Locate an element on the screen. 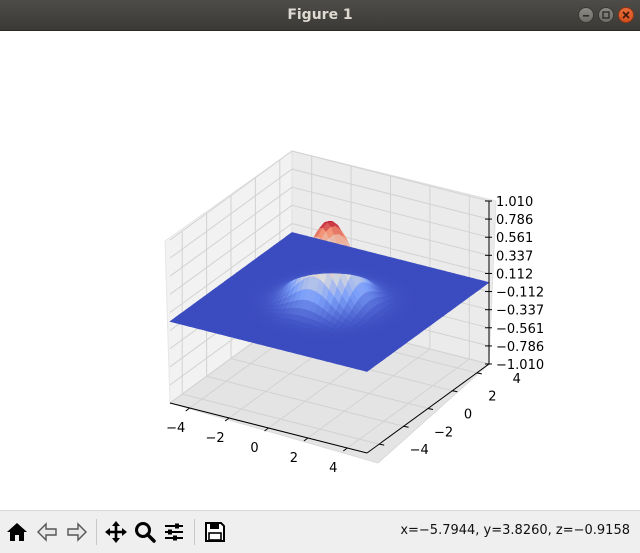 The width and height of the screenshot is (640, 553). home-icon is located at coordinates (17, 532).